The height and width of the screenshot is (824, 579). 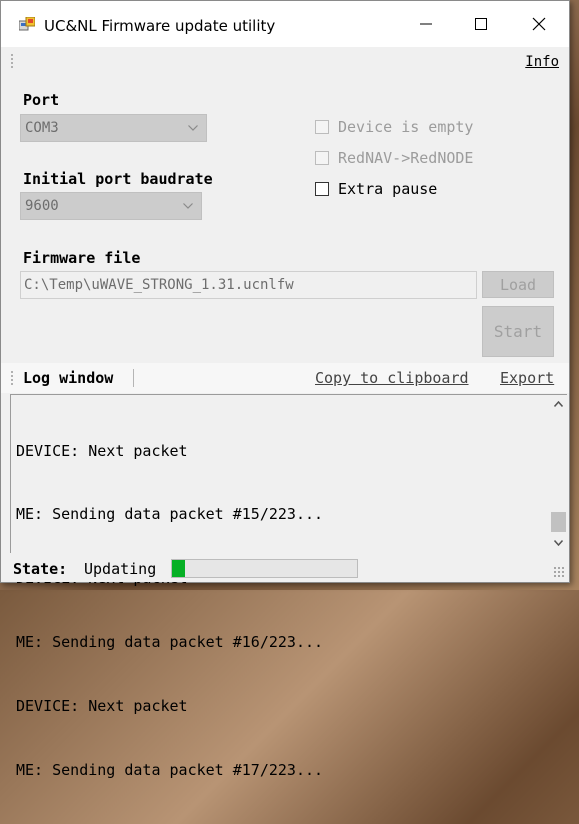 What do you see at coordinates (527, 378) in the screenshot?
I see `export-button: Export` at bounding box center [527, 378].